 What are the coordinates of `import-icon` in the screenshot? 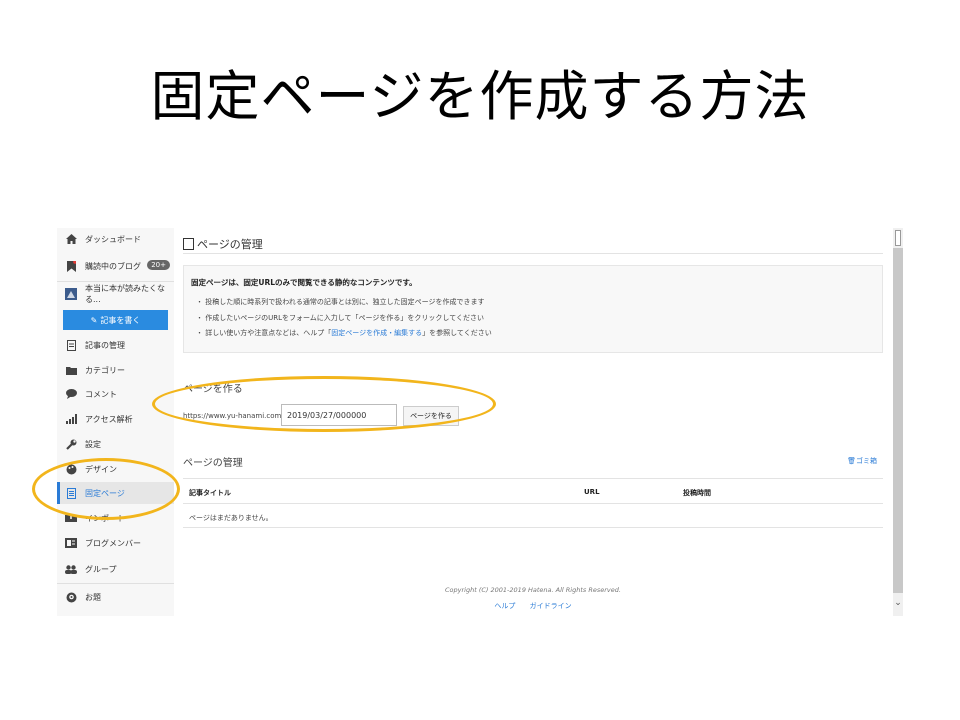 It's located at (71, 518).